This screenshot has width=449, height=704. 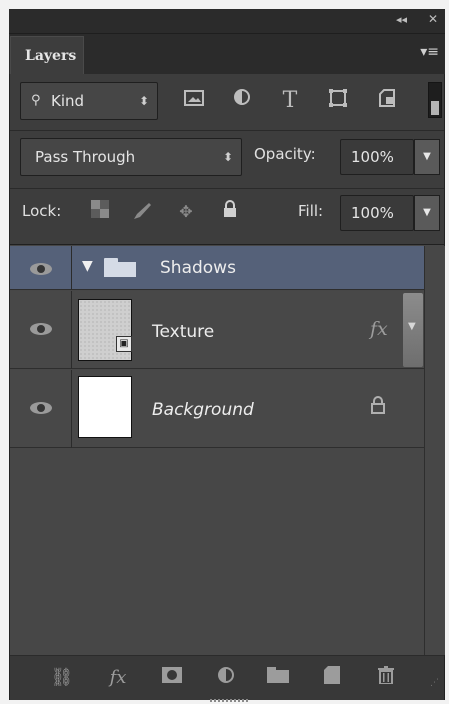 What do you see at coordinates (203, 410) in the screenshot?
I see `layer-name: Background` at bounding box center [203, 410].